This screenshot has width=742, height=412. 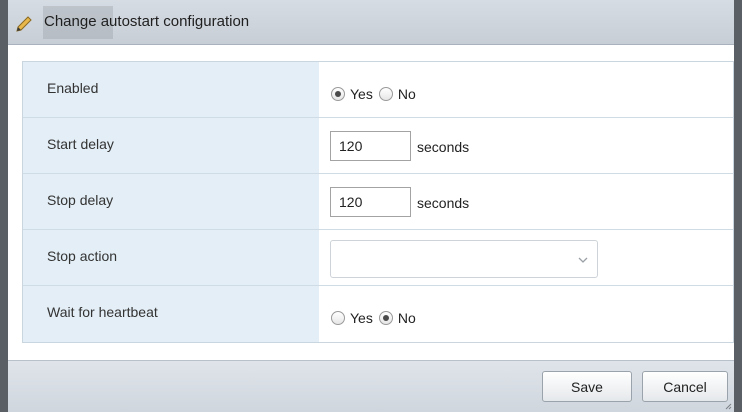 What do you see at coordinates (338, 318) in the screenshot?
I see `heartbeat-yes-radio` at bounding box center [338, 318].